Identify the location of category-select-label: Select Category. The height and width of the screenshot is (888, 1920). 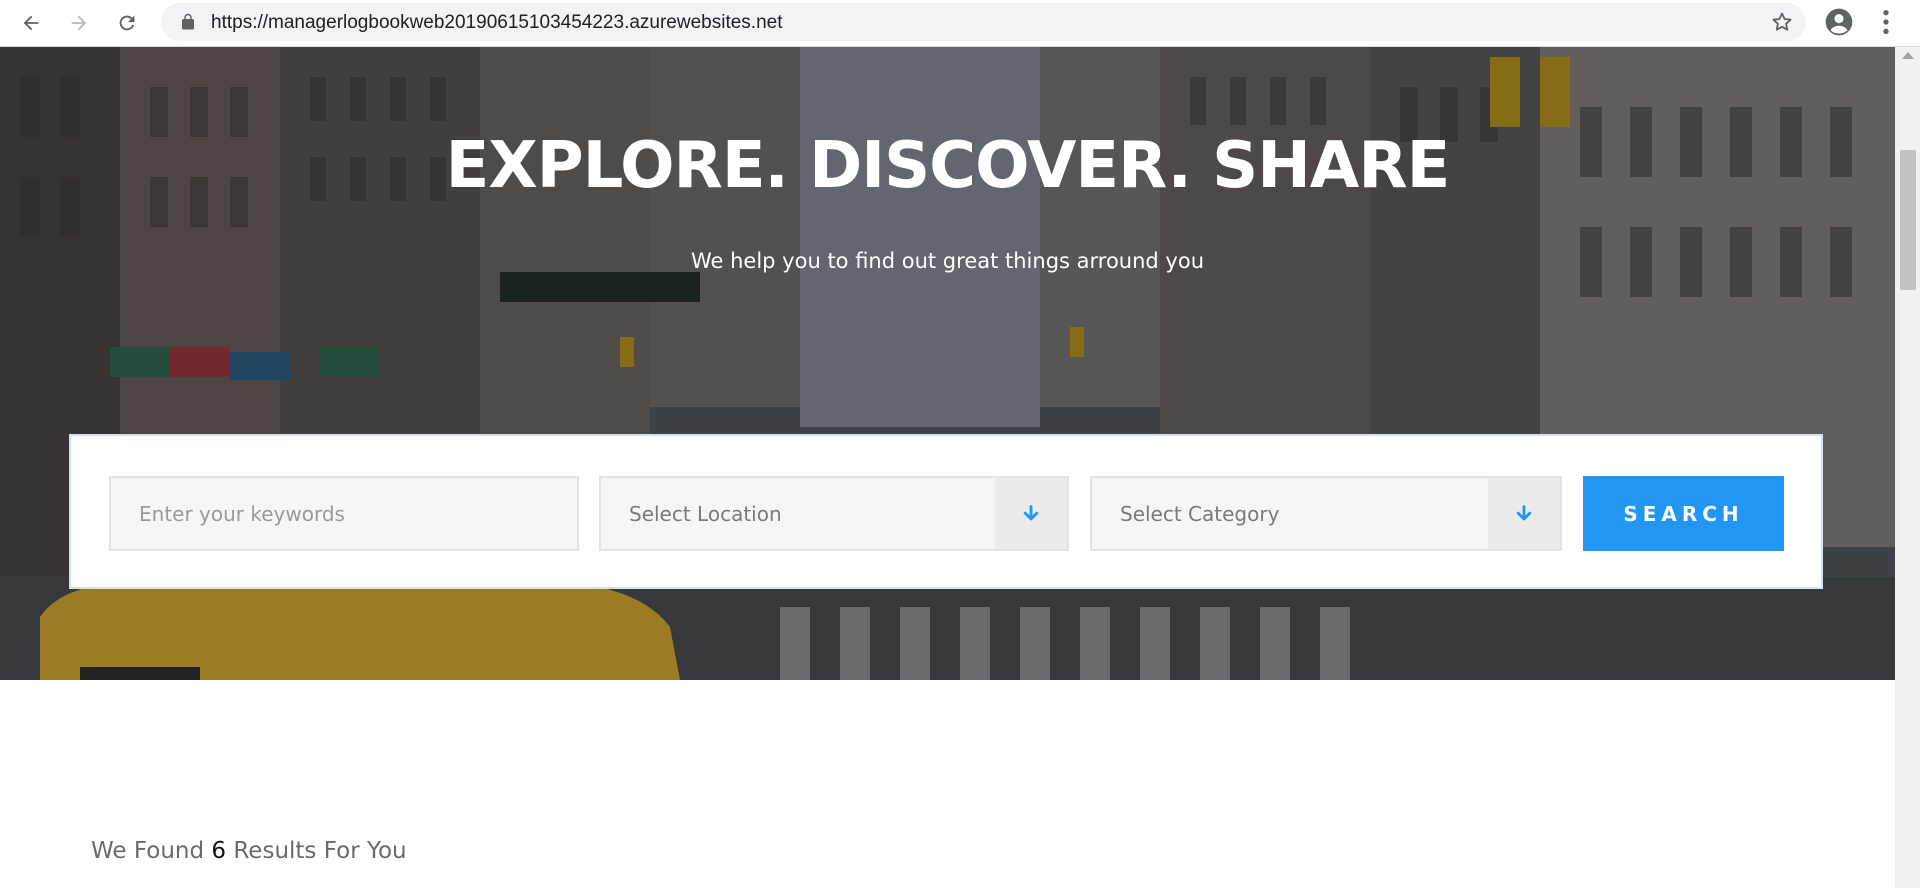
(1200, 514).